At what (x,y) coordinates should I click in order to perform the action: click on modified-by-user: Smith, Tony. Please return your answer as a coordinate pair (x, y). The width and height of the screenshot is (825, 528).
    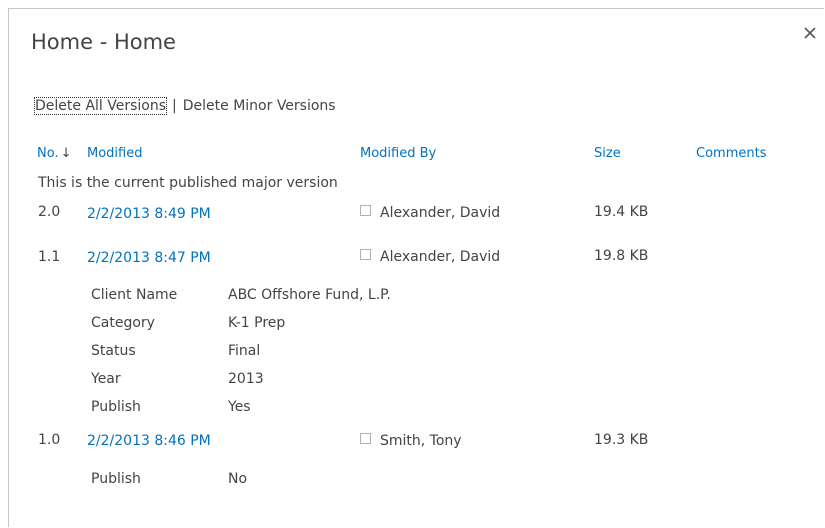
    Looking at the image, I should click on (411, 441).